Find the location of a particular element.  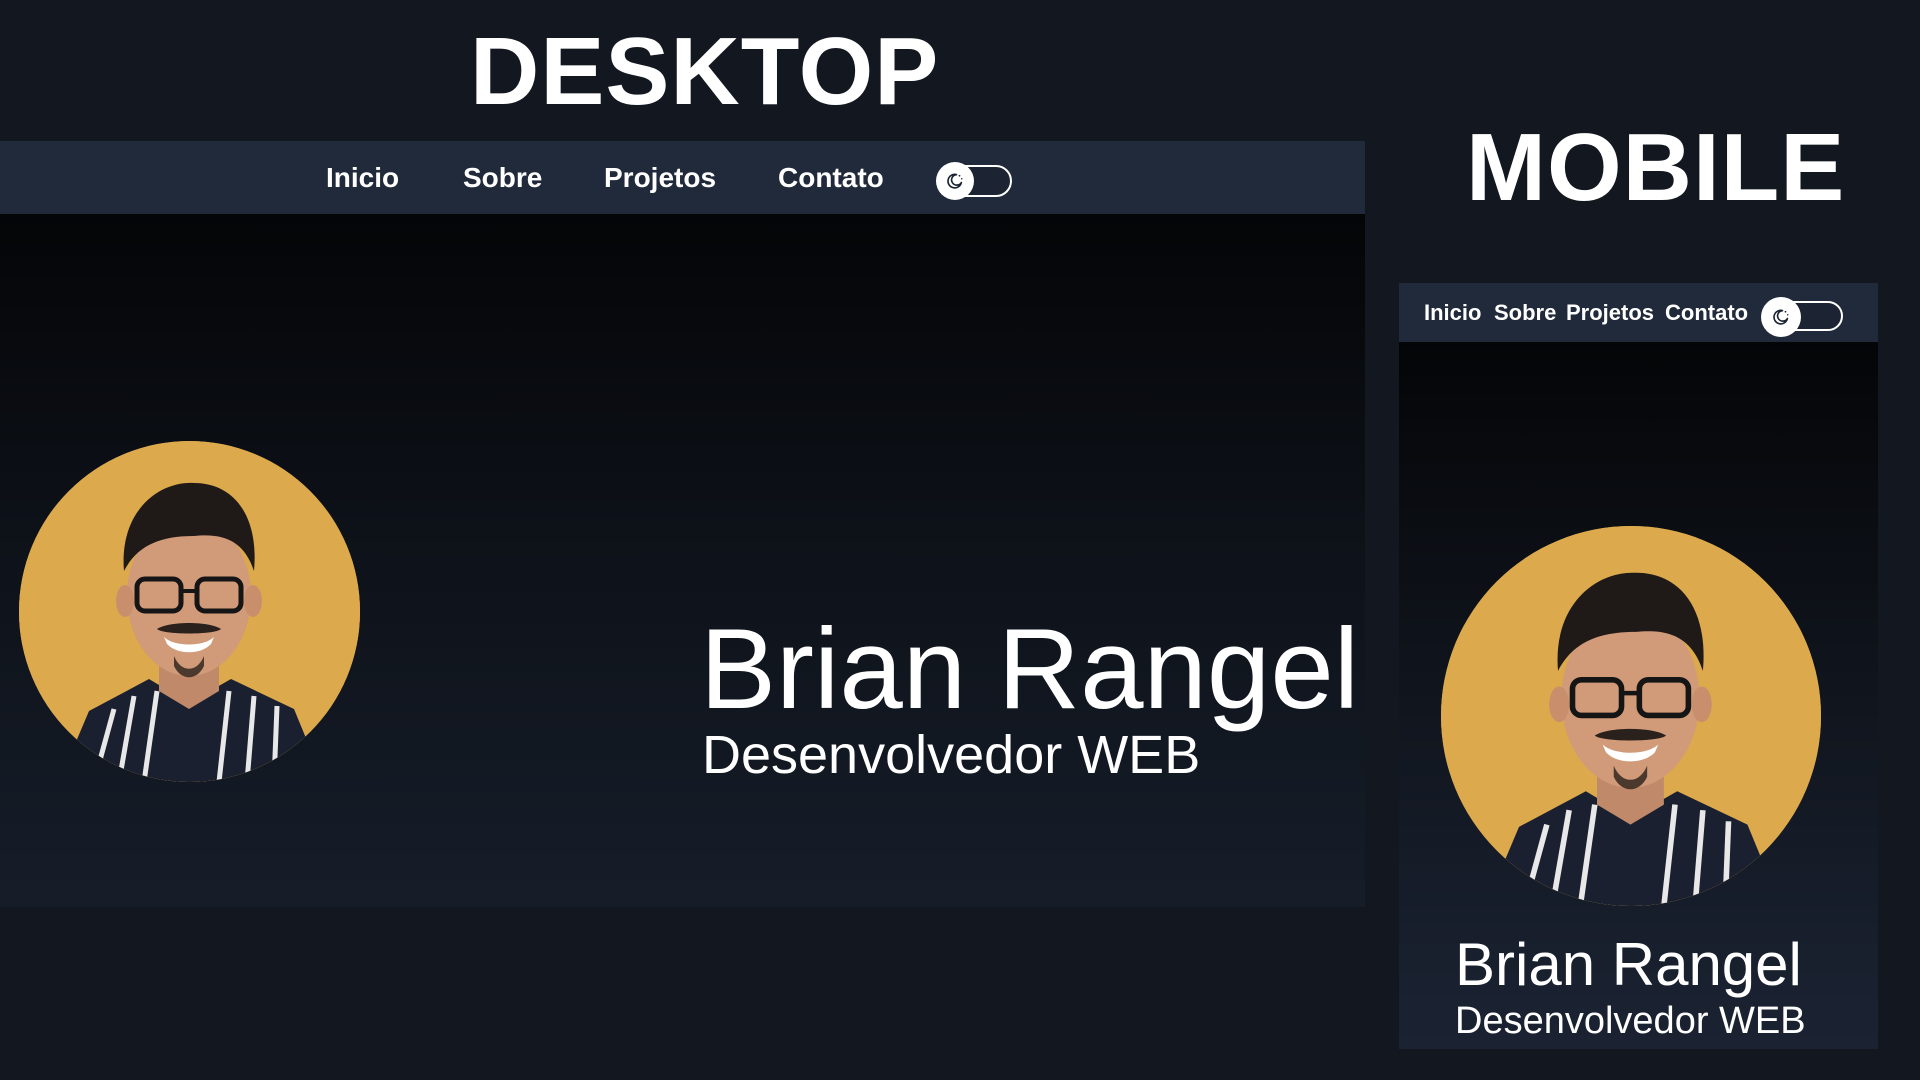

desktop-navbar: Inicio Sobre Projetos Contato is located at coordinates (682, 177).